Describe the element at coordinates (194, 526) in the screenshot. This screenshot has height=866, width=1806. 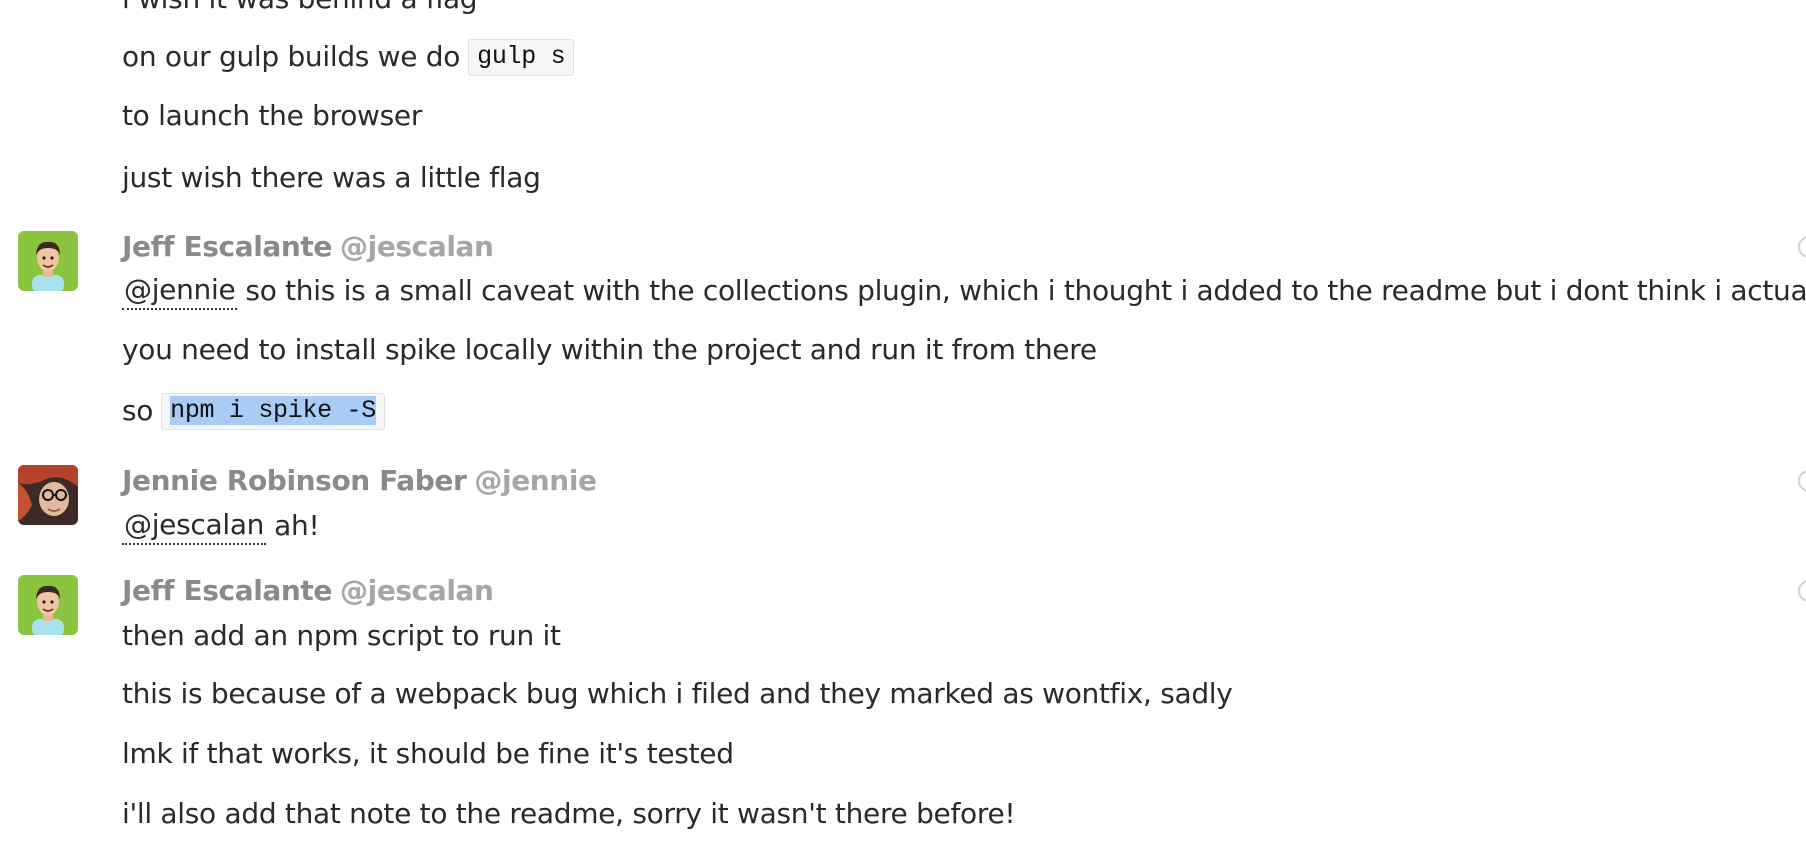
I see `user-mention: @jescalan` at that location.